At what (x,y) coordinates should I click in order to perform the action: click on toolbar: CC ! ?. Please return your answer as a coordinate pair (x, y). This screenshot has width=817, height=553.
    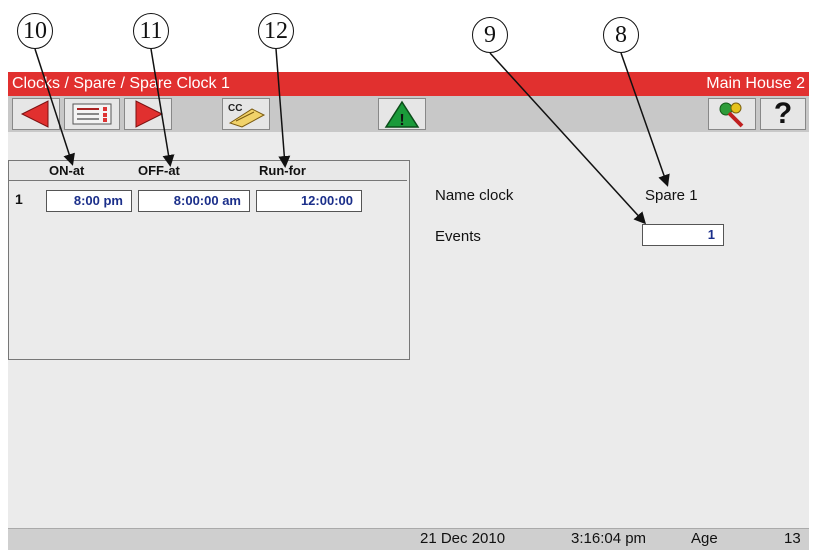
    Looking at the image, I should click on (408, 114).